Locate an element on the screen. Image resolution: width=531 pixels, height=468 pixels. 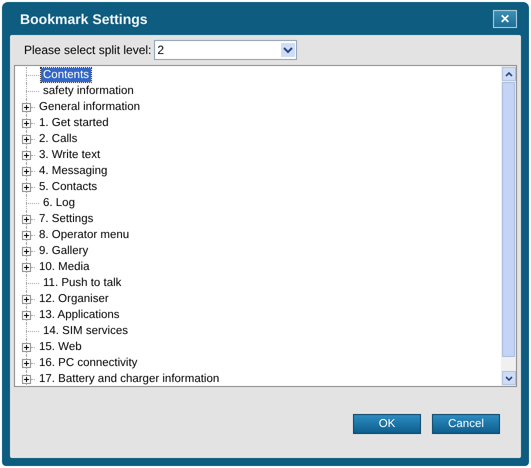
tree-item: 13. Applications is located at coordinates (79, 315).